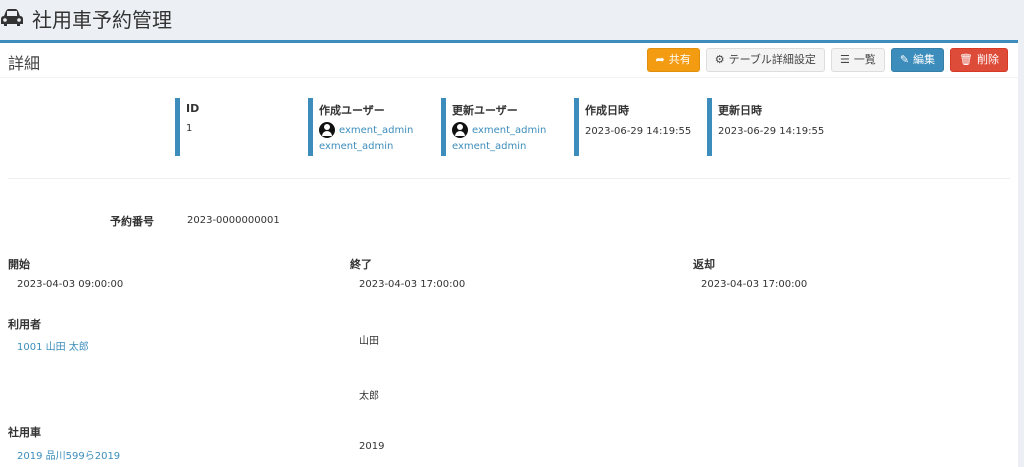 The image size is (1024, 467). Describe the element at coordinates (70, 284) in the screenshot. I see `start-value: 2023-04-03 09:00:00` at that location.